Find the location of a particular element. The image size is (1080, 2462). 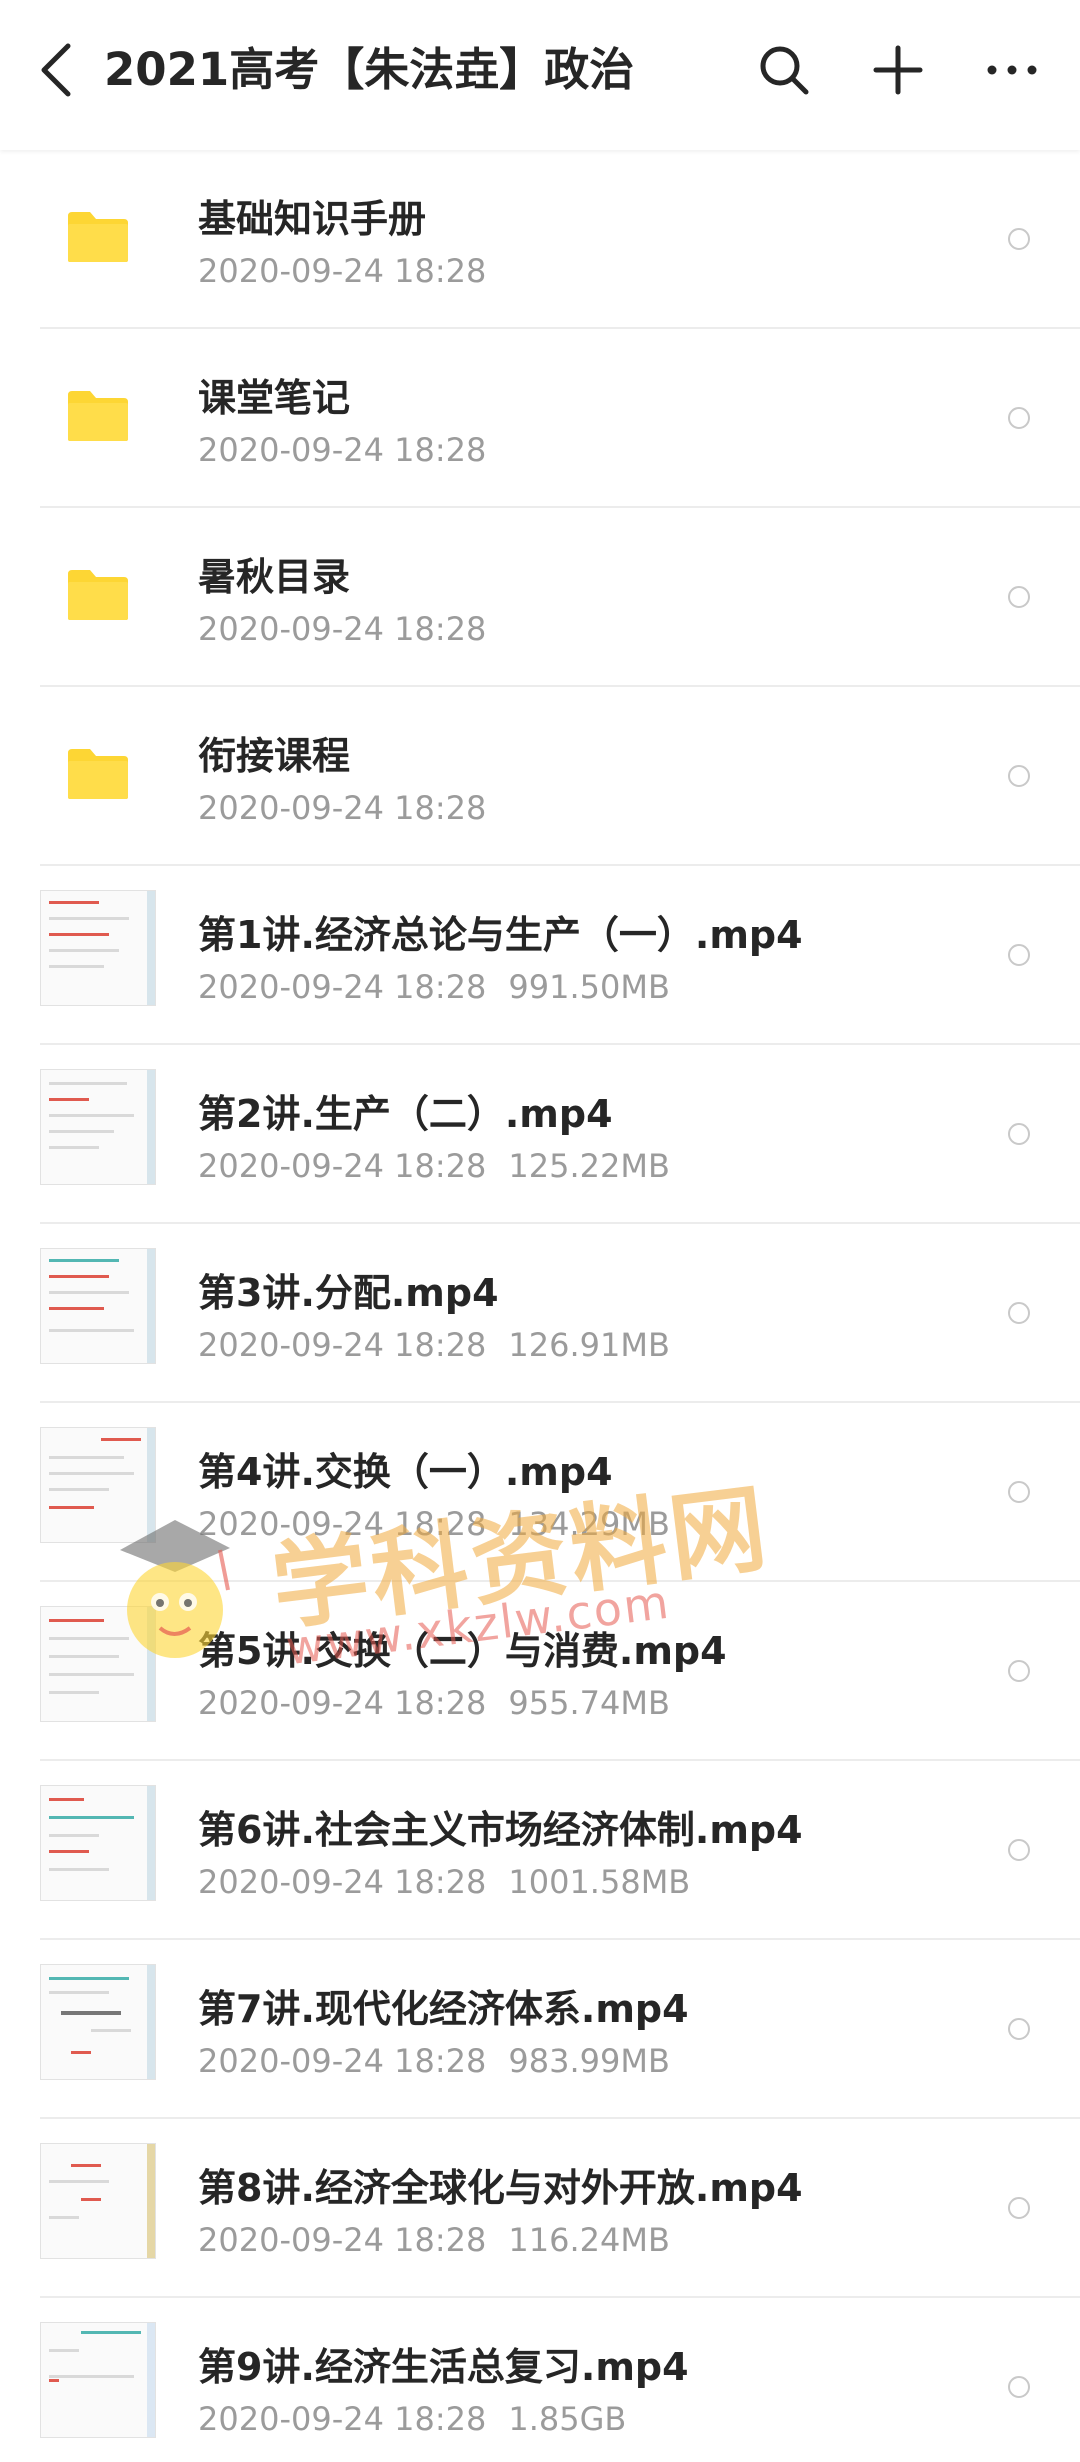

item-meta: 2020-09-24 18:28 1001.58MB is located at coordinates (455, 1882).